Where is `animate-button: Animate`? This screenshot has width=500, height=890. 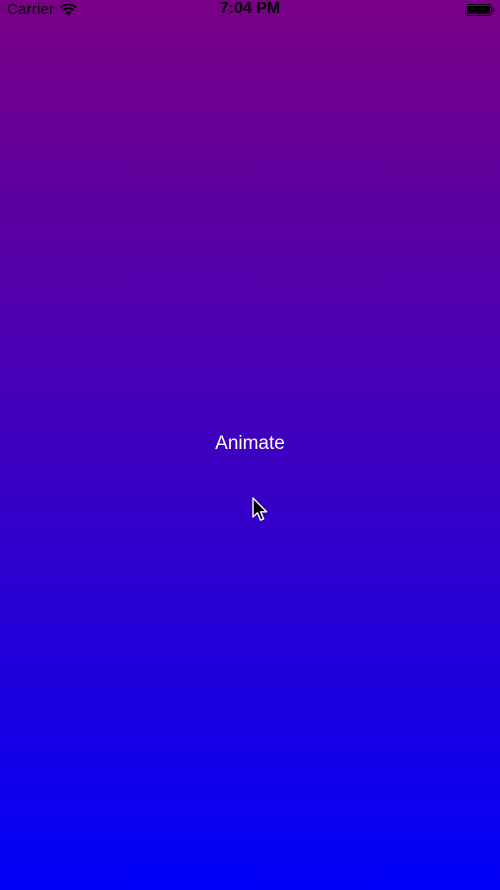 animate-button: Animate is located at coordinates (250, 444).